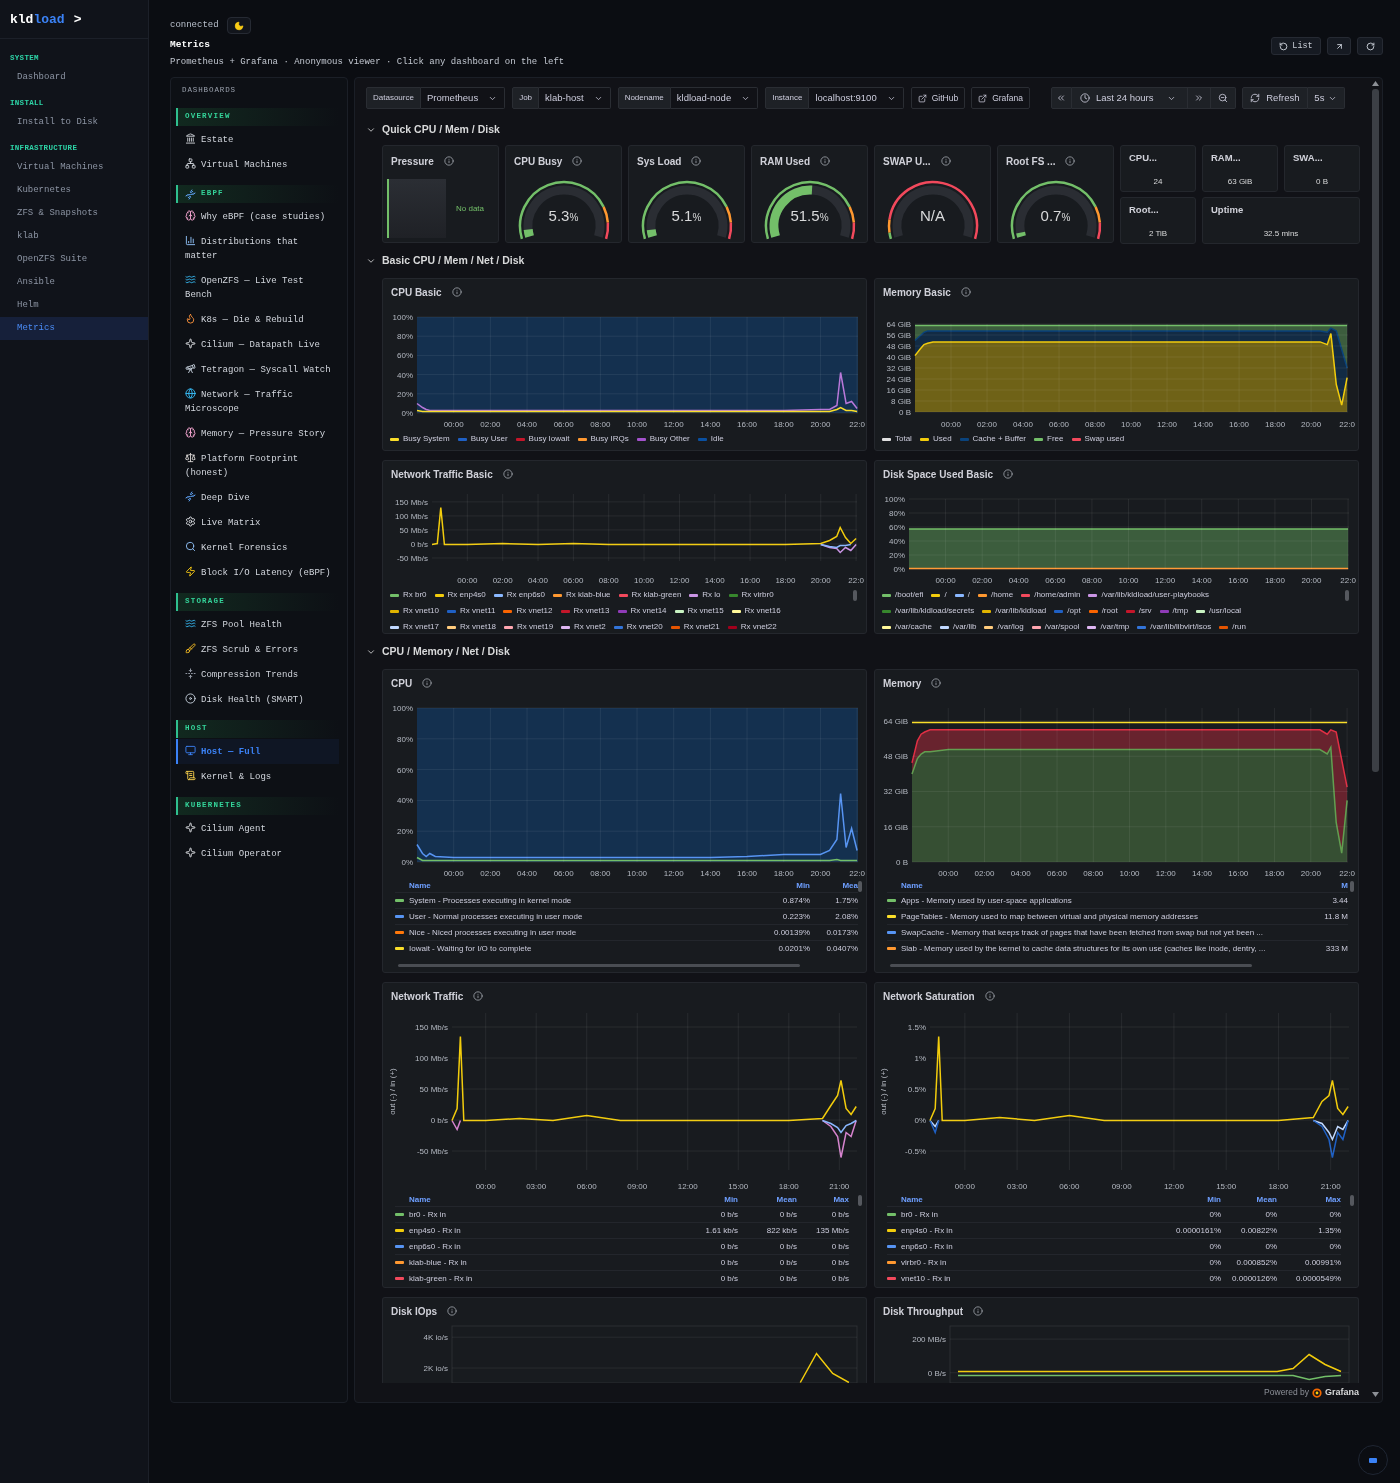 This screenshot has width=1400, height=1483. I want to click on column-header: Min, so click(1186, 1200).